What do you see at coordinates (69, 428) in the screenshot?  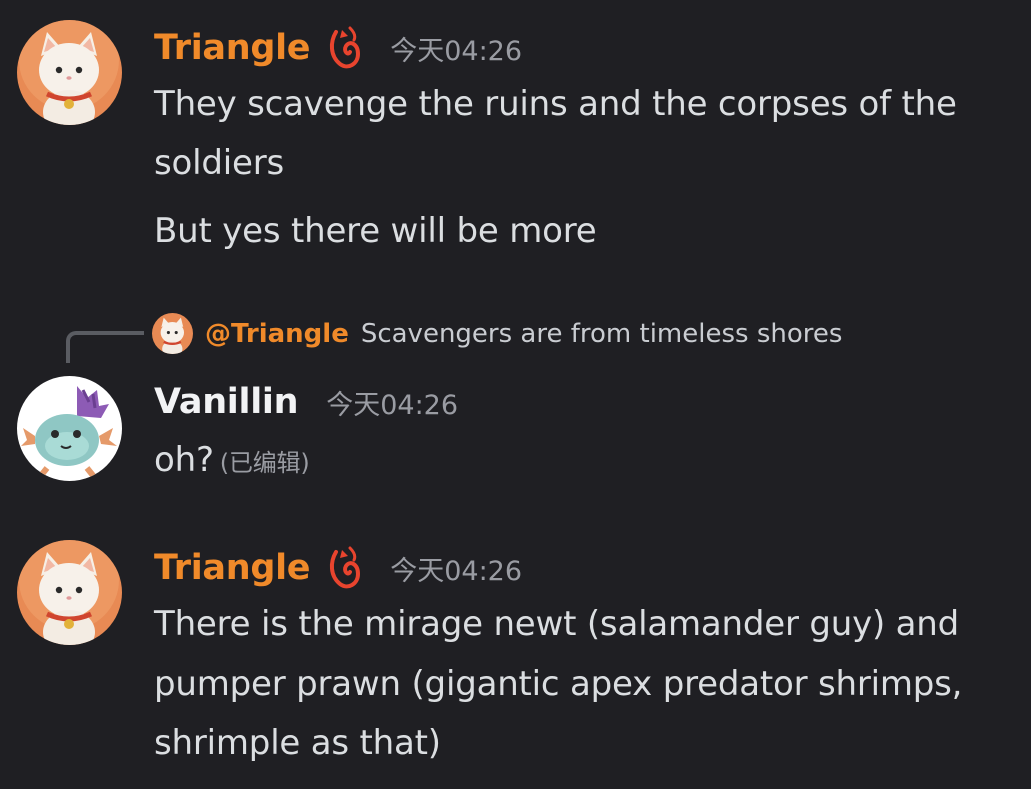 I see `vanillin-avatar` at bounding box center [69, 428].